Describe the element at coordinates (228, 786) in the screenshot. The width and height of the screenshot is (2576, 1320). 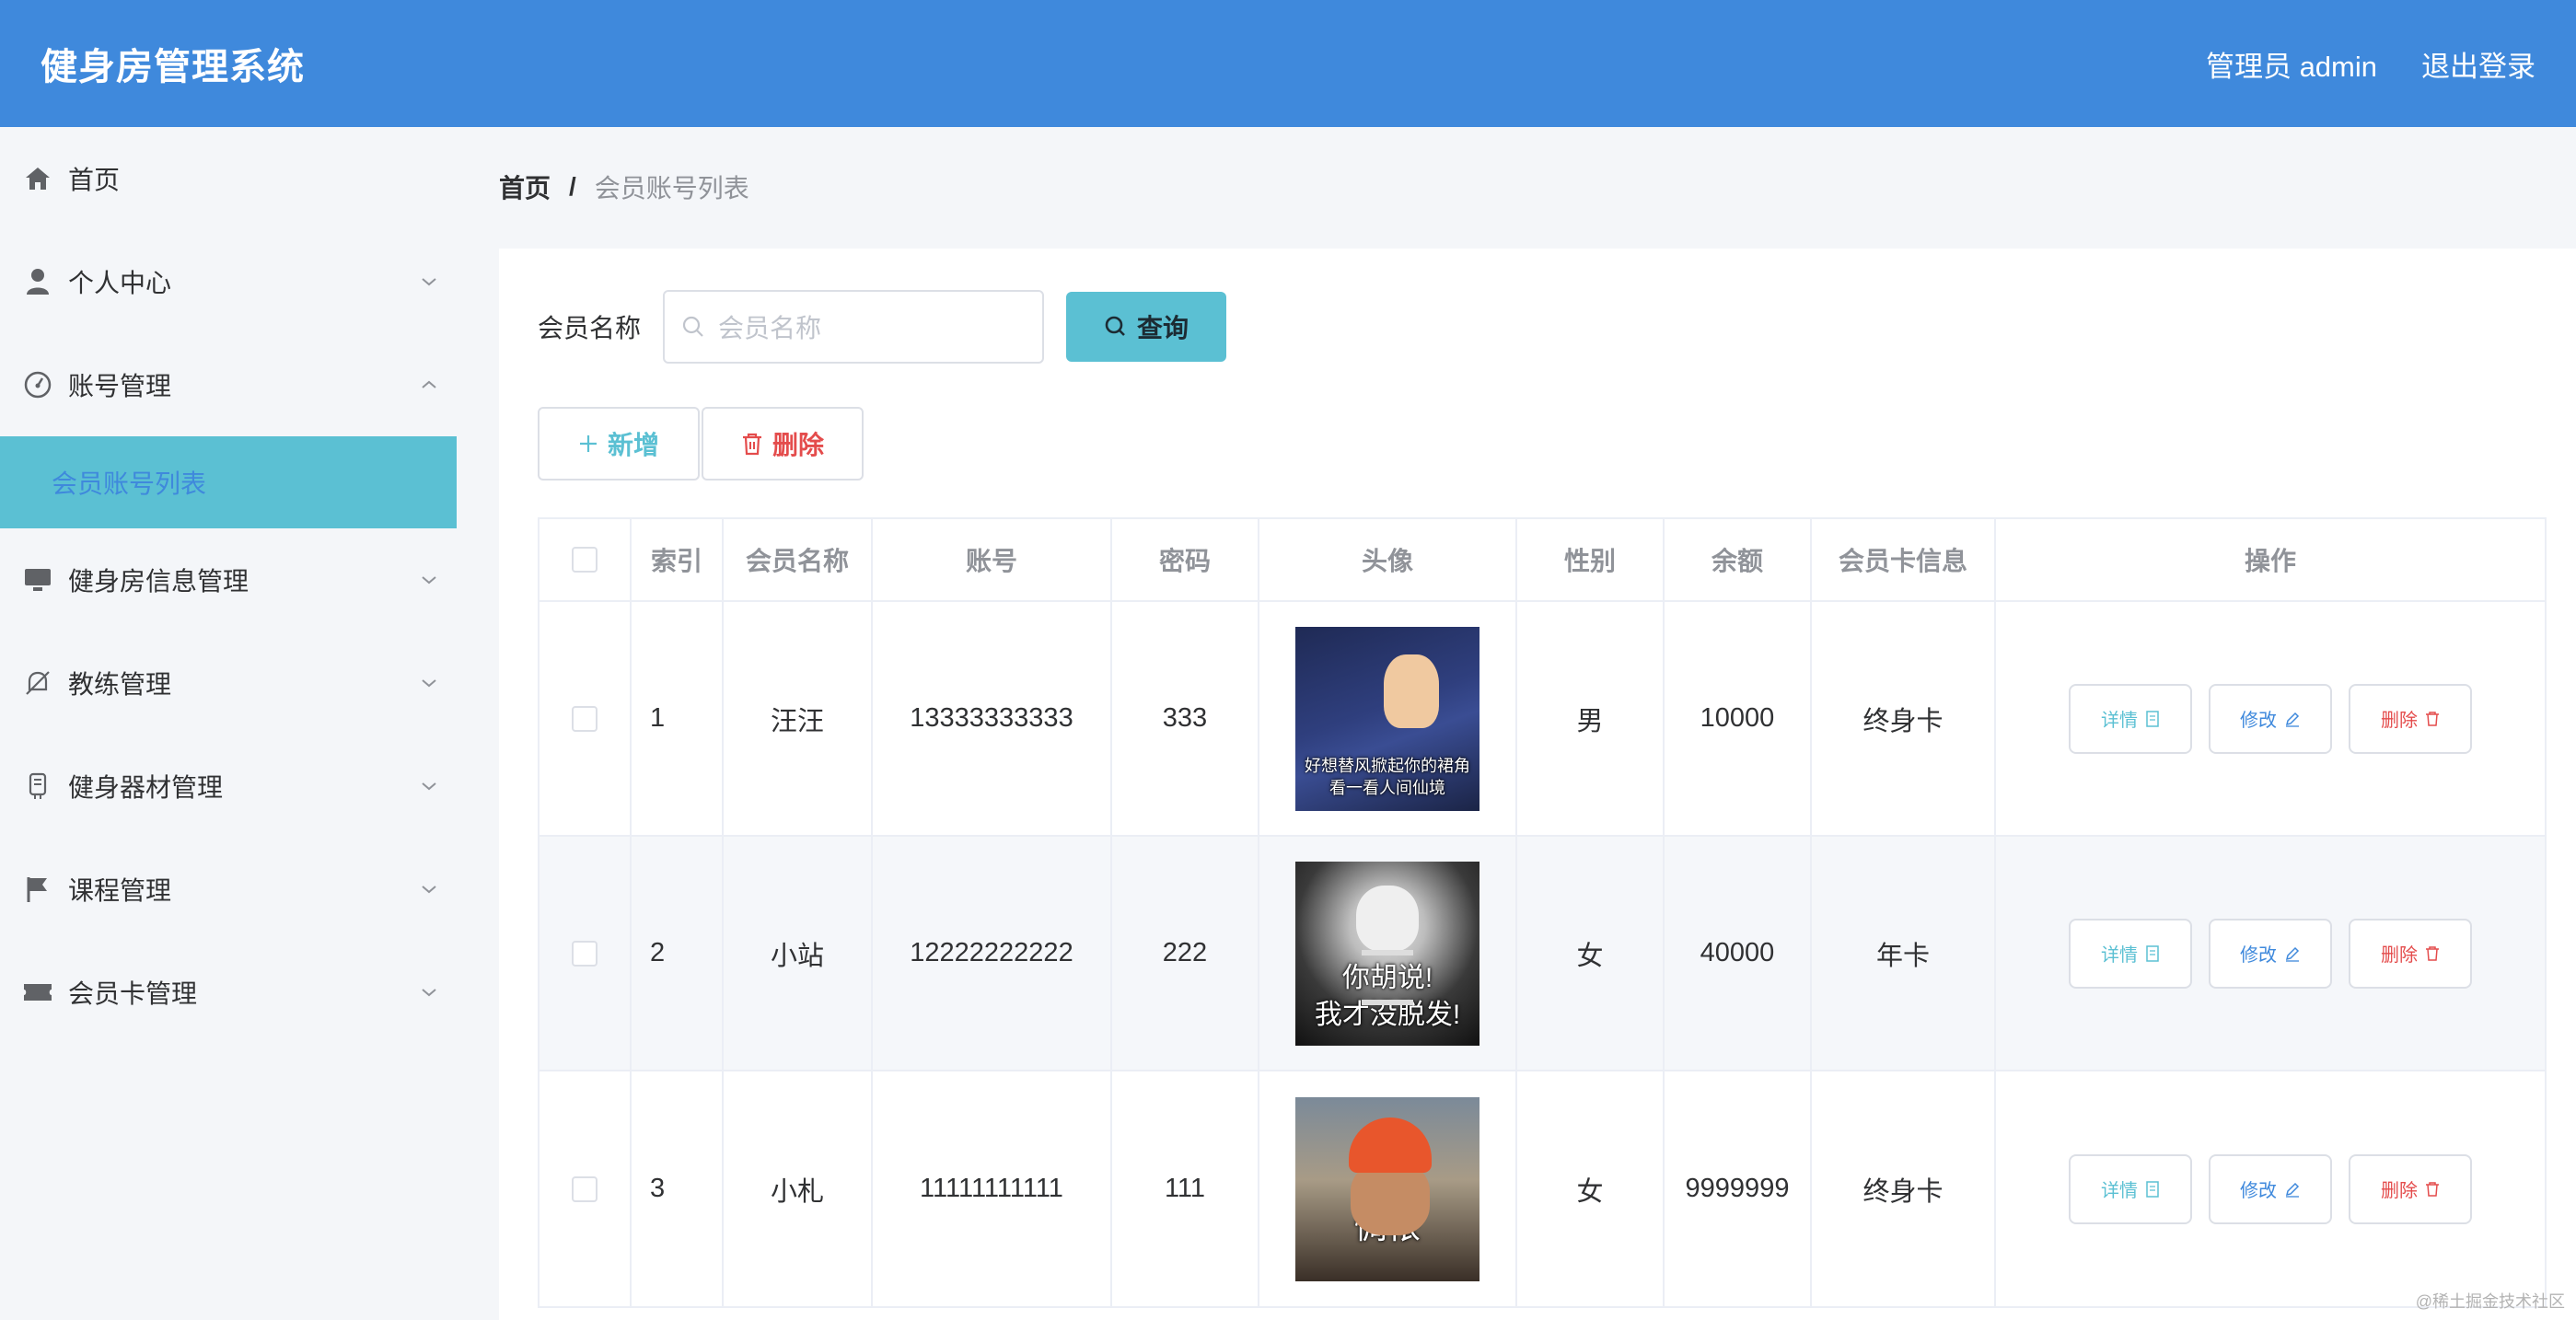
I see `sidebar-item-equipment-management: 健身器材管理` at that location.